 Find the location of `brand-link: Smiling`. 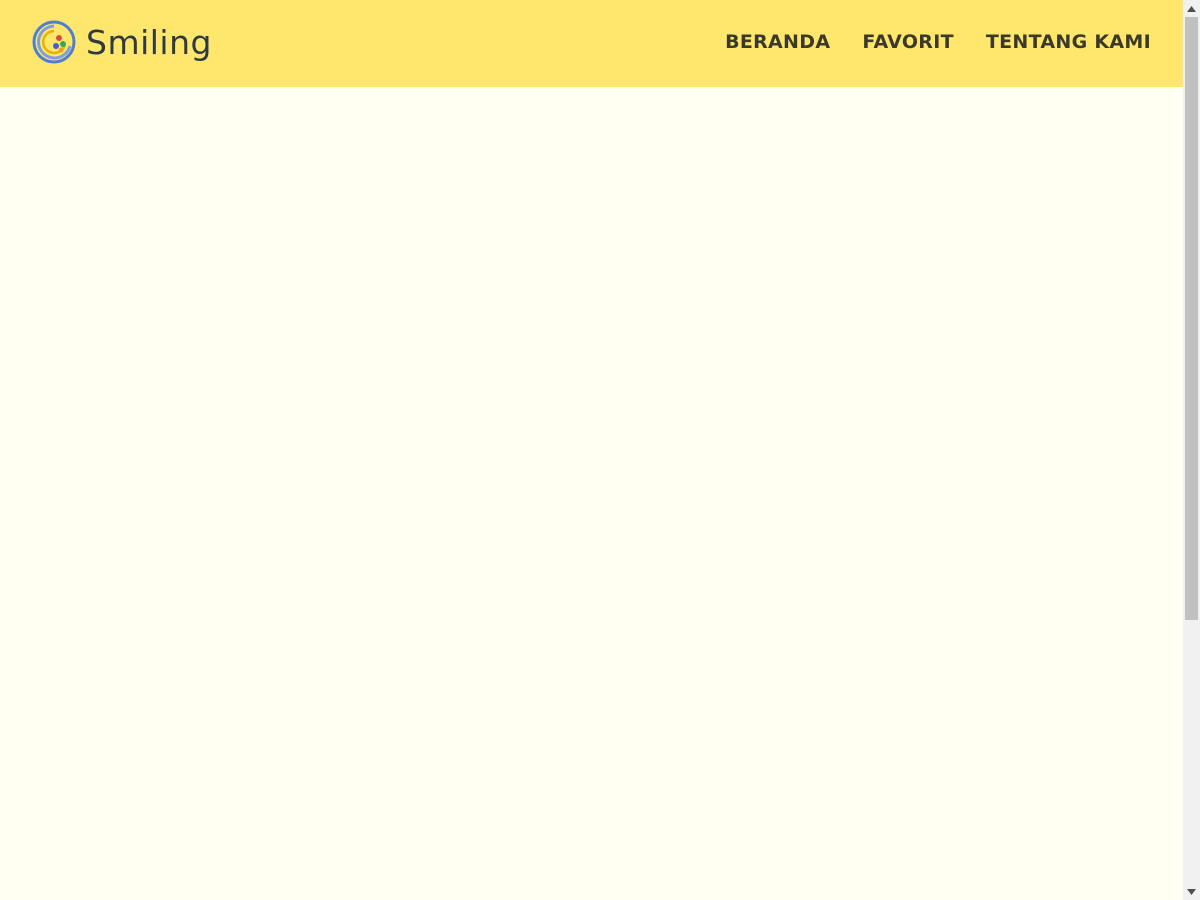

brand-link: Smiling is located at coordinates (122, 42).